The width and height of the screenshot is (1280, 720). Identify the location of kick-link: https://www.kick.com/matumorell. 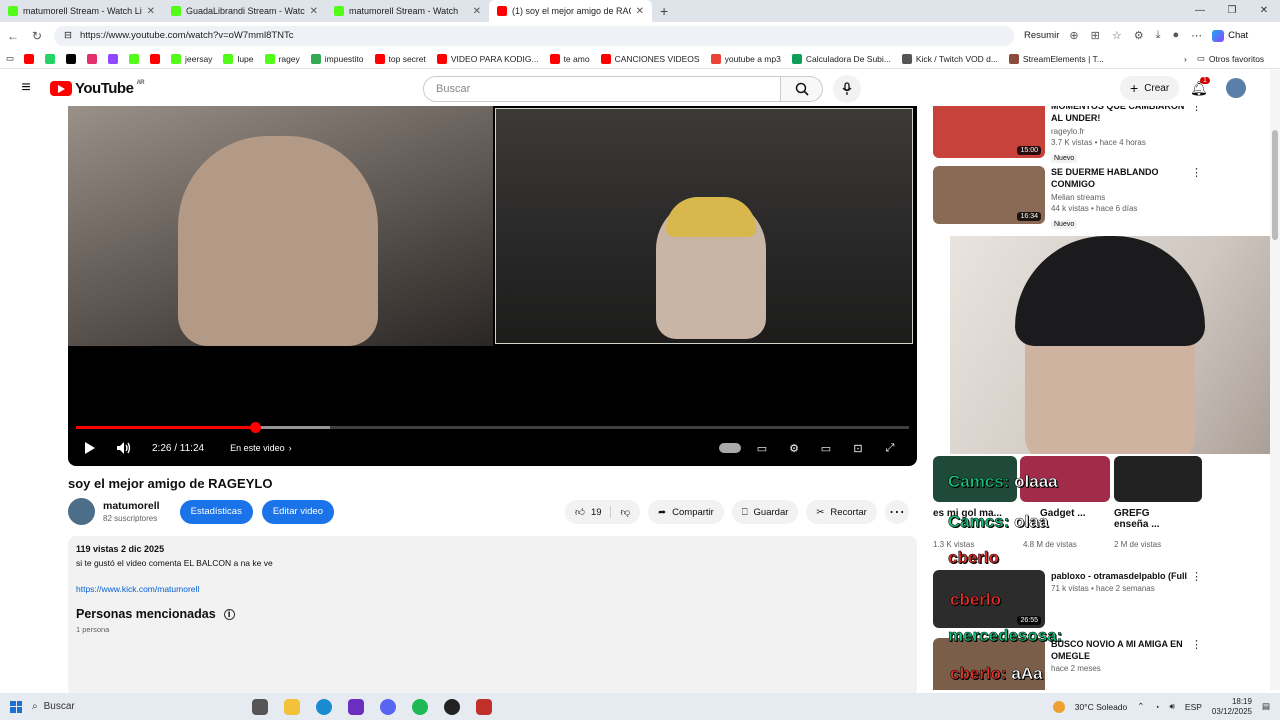
(492, 589).